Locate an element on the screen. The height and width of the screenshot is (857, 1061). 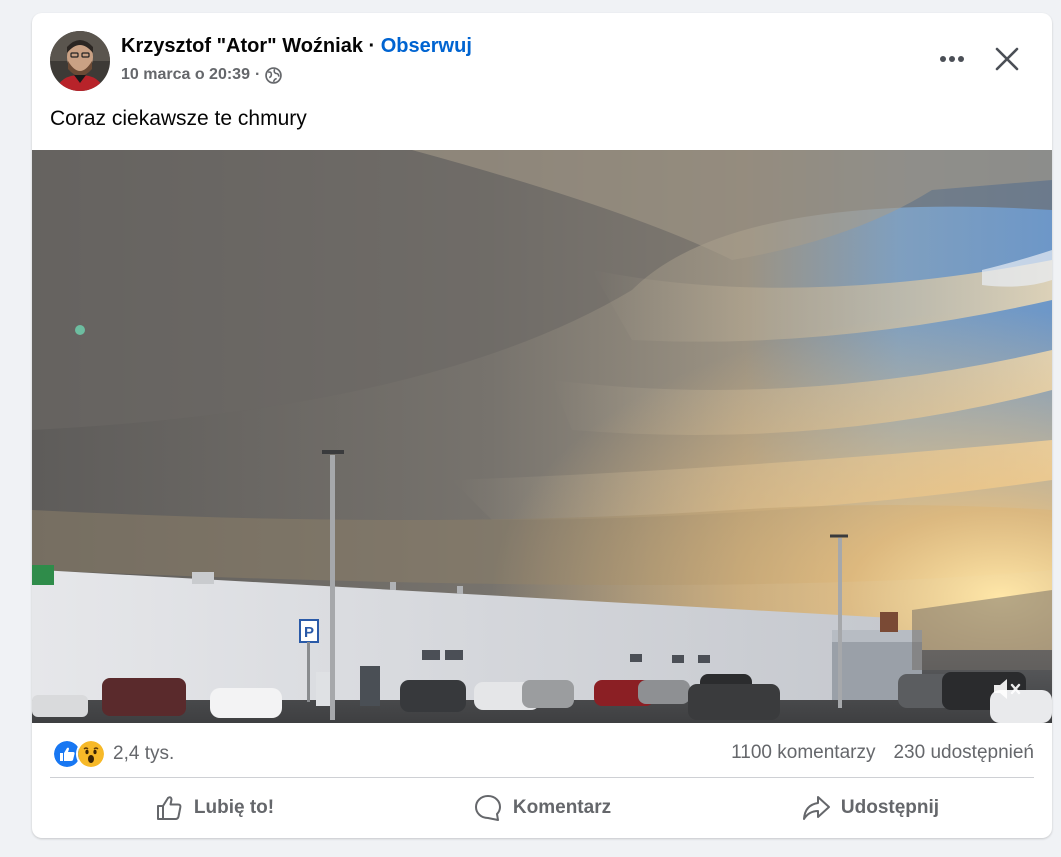
share-icon is located at coordinates (816, 808).